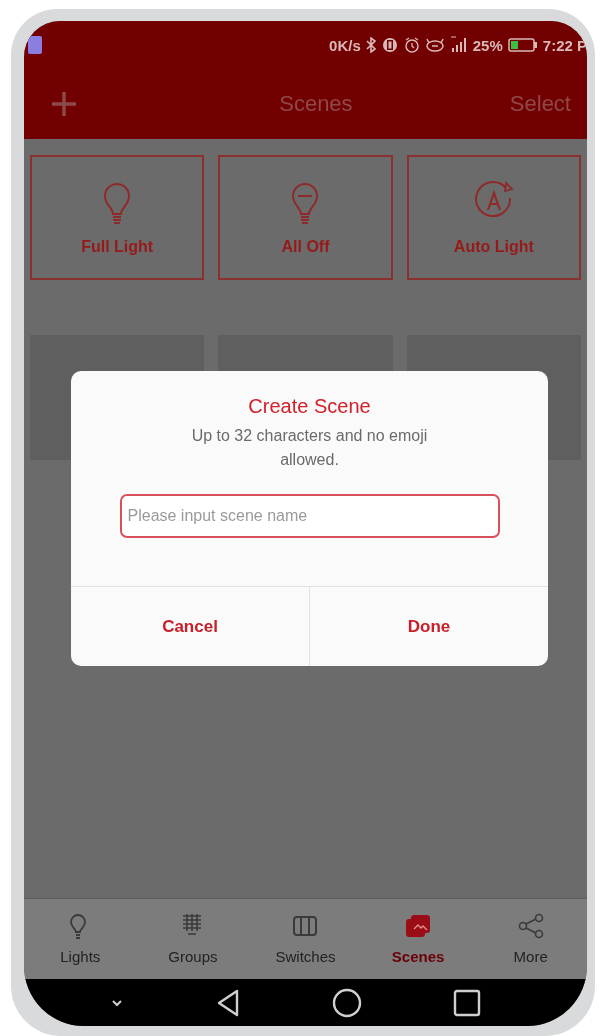  What do you see at coordinates (389, 45) in the screenshot?
I see `vibrate-icon` at bounding box center [389, 45].